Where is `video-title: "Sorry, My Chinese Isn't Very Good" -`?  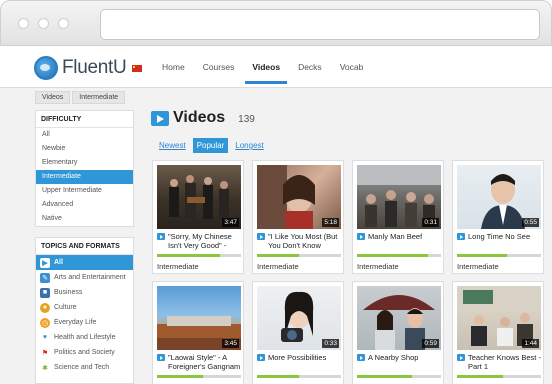 video-title: "Sorry, My Chinese Isn't Very Good" - is located at coordinates (205, 241).